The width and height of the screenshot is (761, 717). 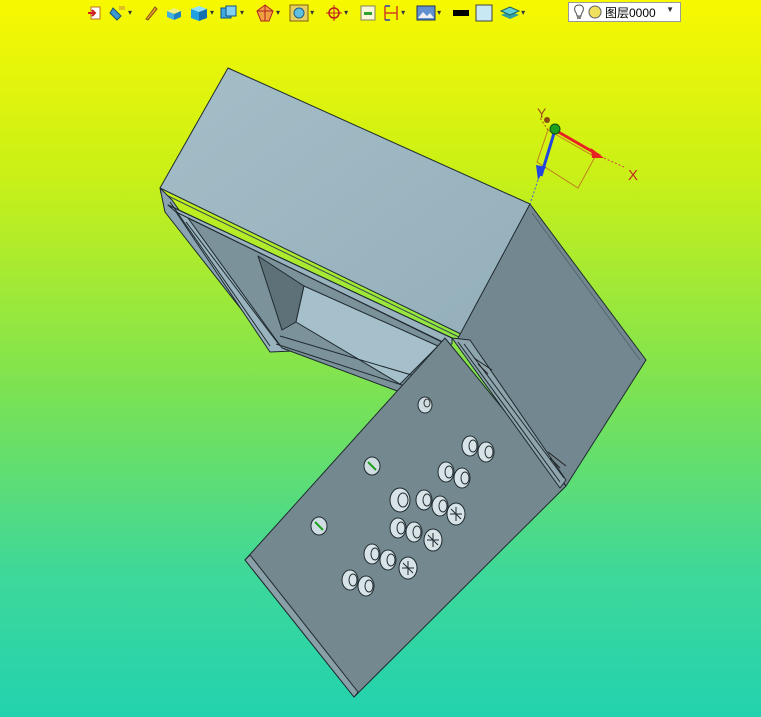 What do you see at coordinates (633, 175) in the screenshot?
I see `axis-x-label: X` at bounding box center [633, 175].